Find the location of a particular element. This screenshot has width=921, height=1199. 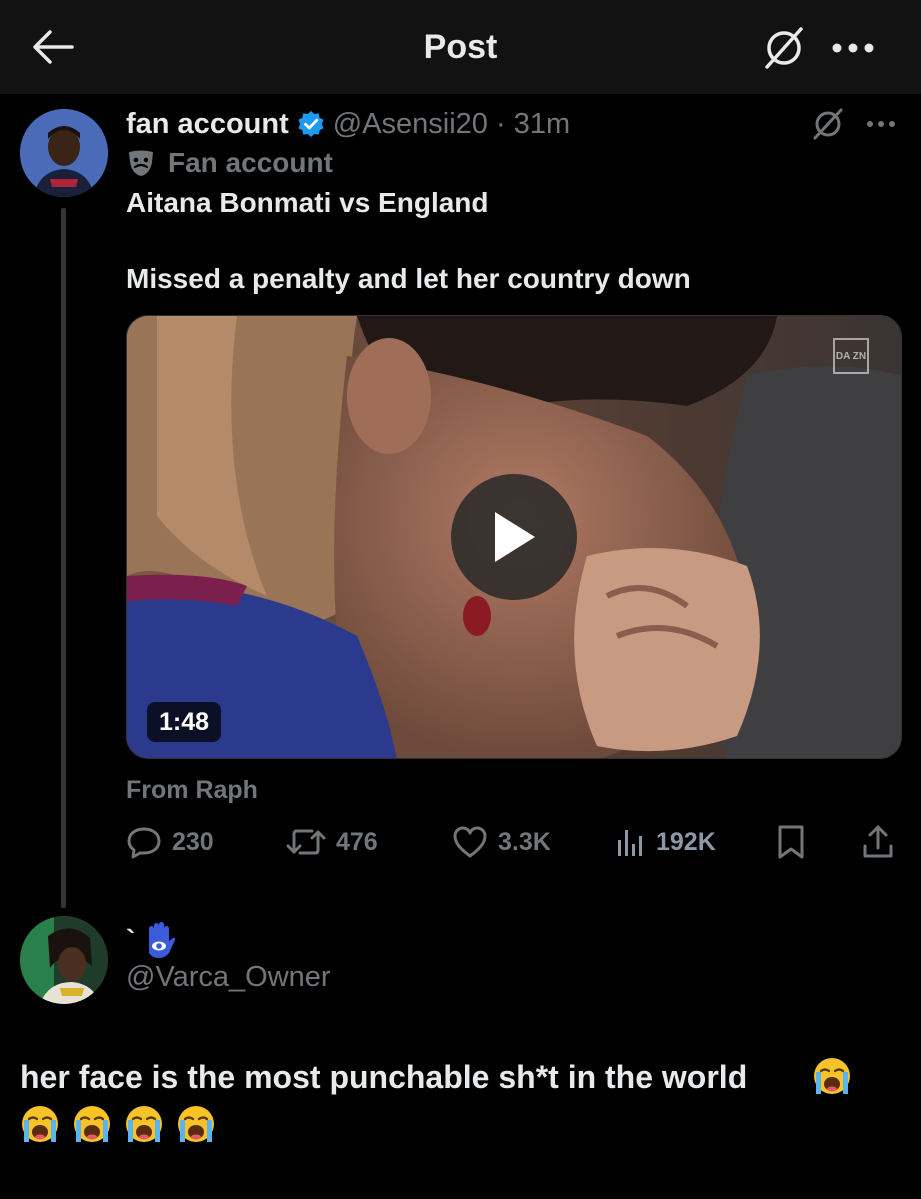

watermark-text: DA ZN is located at coordinates (851, 356).